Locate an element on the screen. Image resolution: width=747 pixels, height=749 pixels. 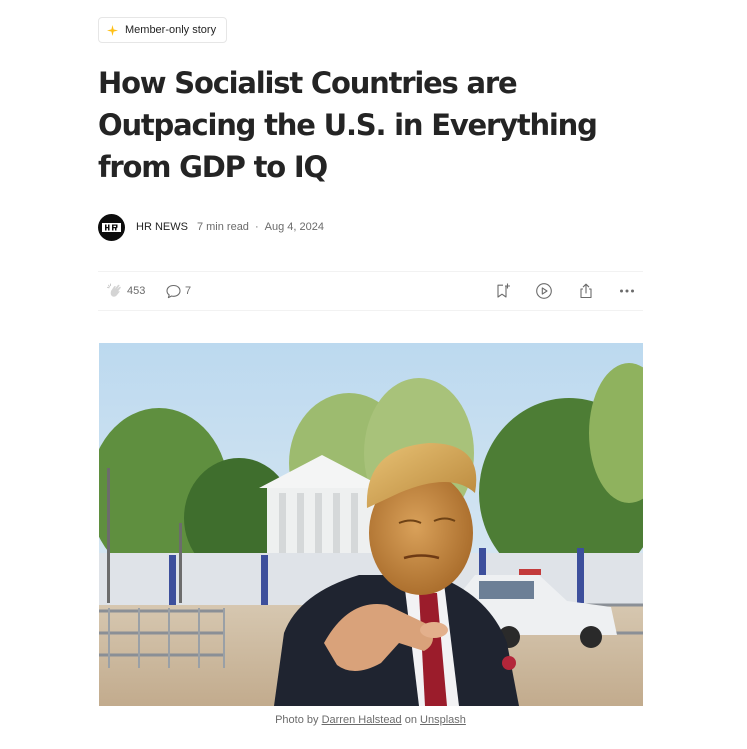
more-button is located at coordinates (627, 291).